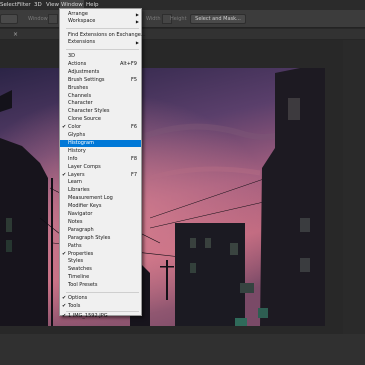 Image resolution: width=365 pixels, height=365 pixels. What do you see at coordinates (15, 34) in the screenshot?
I see `close-tab-icon: ×` at bounding box center [15, 34].